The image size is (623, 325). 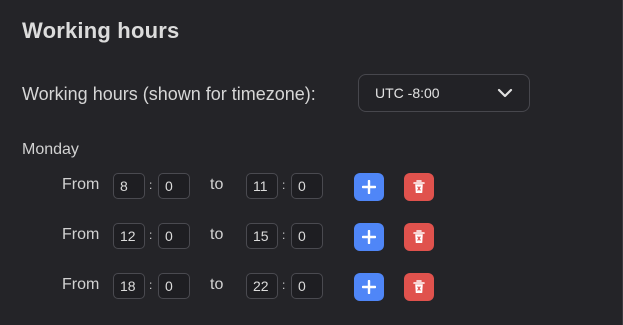 I want to click on timezone-label: Working hours (shown for timezone):, so click(x=169, y=93).